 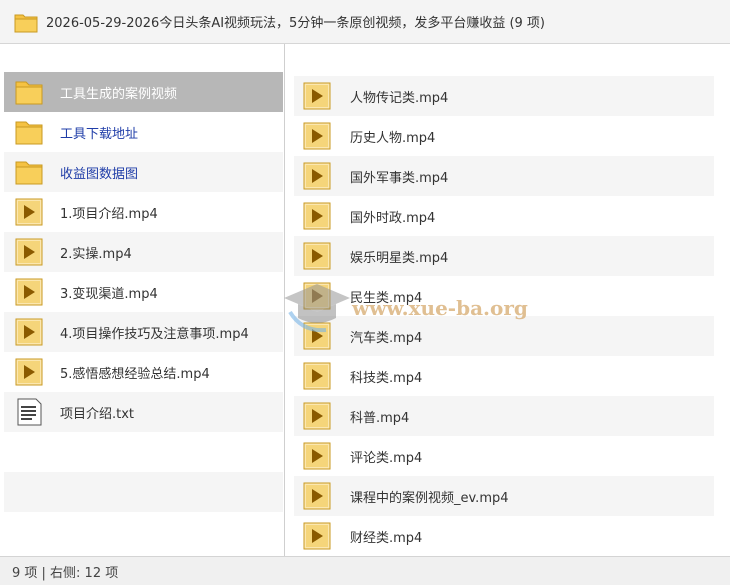 What do you see at coordinates (504, 136) in the screenshot?
I see `list-item-video: 历史人物.mp4` at bounding box center [504, 136].